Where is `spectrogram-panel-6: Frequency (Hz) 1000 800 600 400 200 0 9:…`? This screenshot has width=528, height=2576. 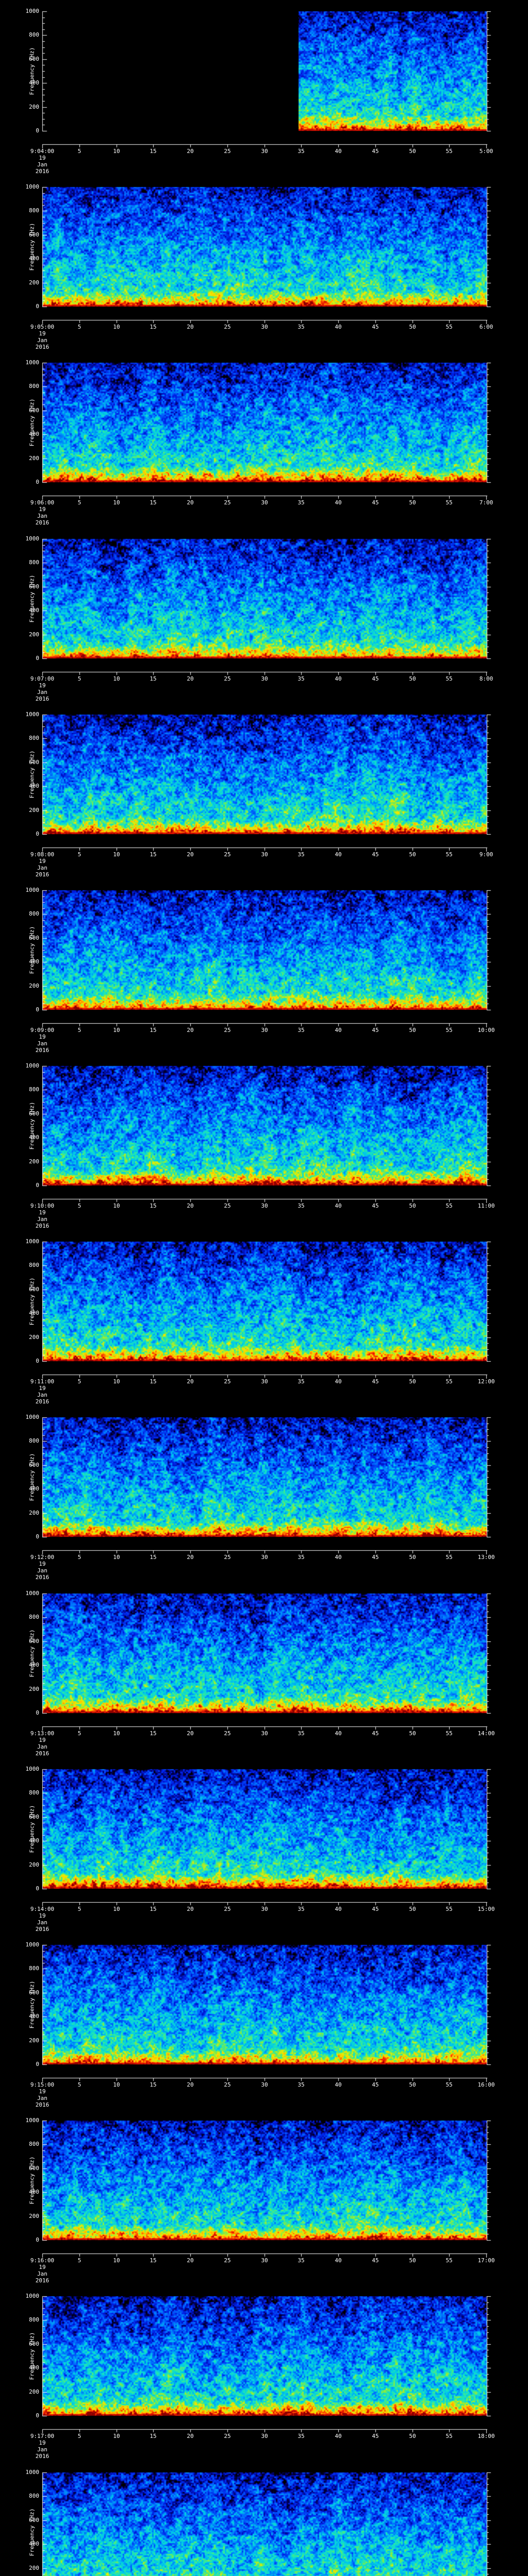 spectrogram-panel-6: Frequency (Hz) 1000 800 600 400 200 0 9:… is located at coordinates (264, 967).